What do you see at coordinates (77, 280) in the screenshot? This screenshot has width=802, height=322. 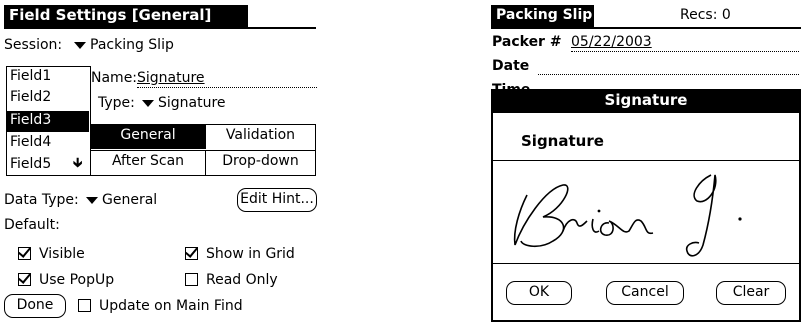 I see `use-popup-label: Use PopUp` at bounding box center [77, 280].